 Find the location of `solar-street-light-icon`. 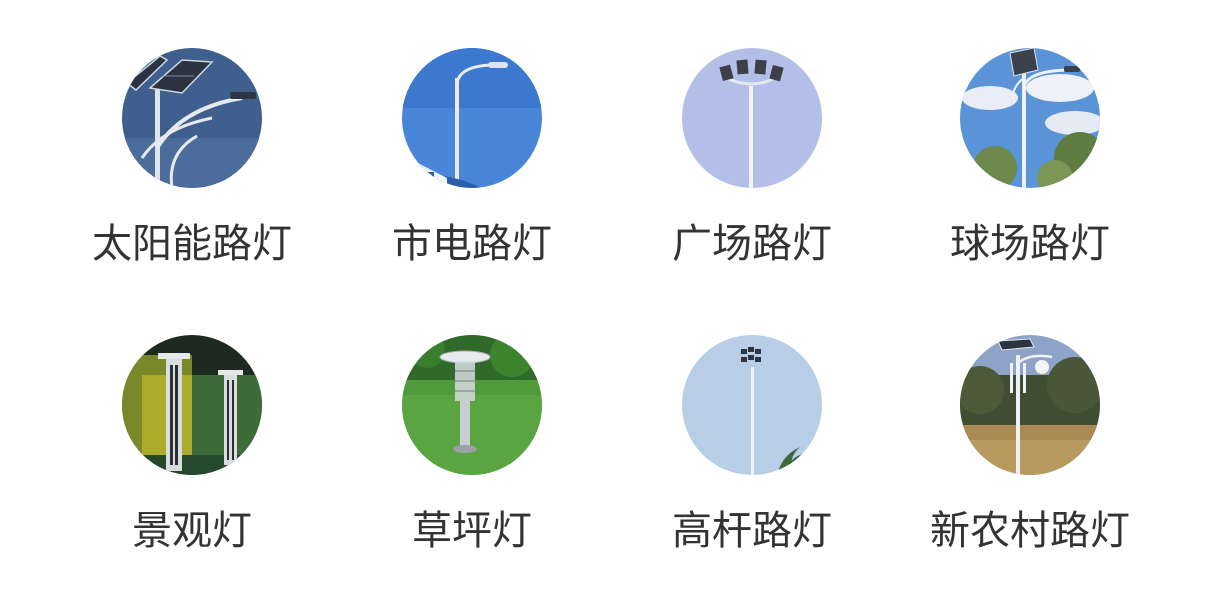

solar-street-light-icon is located at coordinates (192, 118).